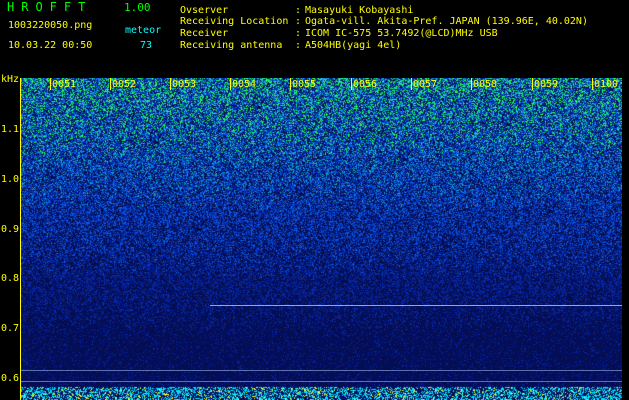  I want to click on antenna-value: A504HB(yagi 4el), so click(353, 45).